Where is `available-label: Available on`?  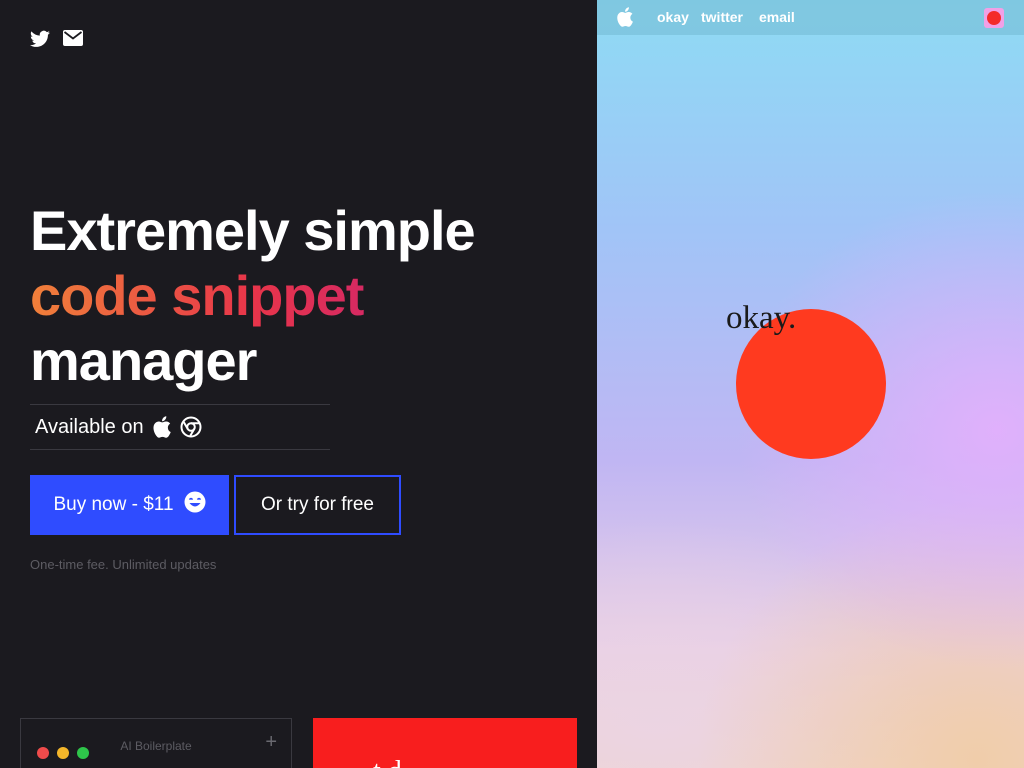
available-label: Available on is located at coordinates (89, 426).